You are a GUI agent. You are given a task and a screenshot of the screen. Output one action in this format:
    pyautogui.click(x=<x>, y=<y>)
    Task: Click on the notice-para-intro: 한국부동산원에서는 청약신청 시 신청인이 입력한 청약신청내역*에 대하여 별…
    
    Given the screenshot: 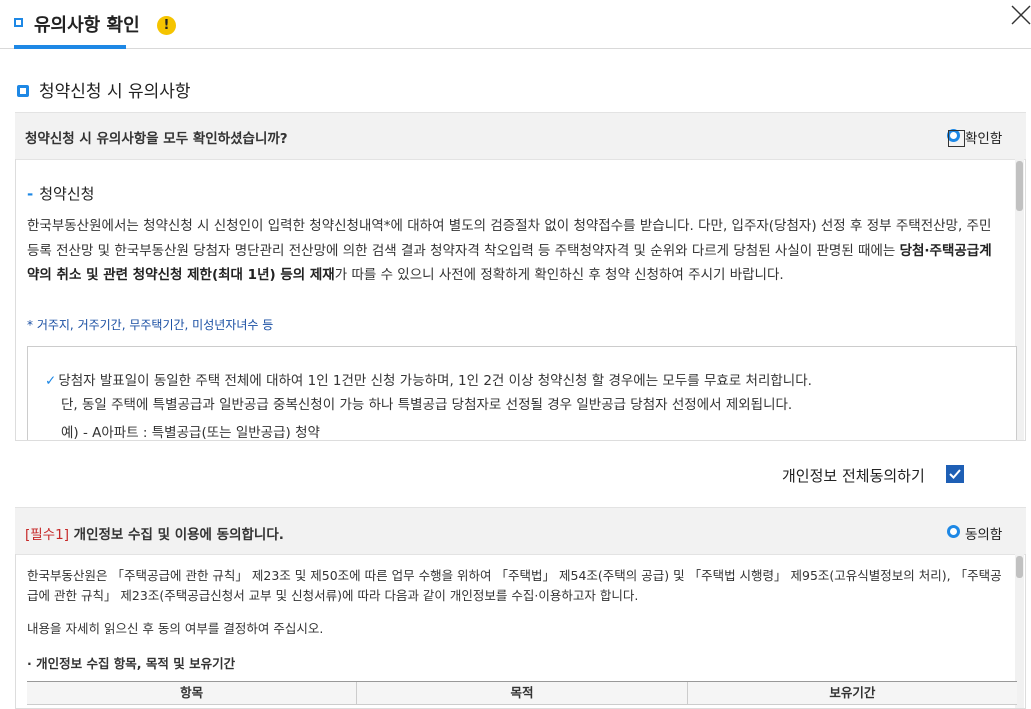 What is the action you would take?
    pyautogui.click(x=509, y=238)
    